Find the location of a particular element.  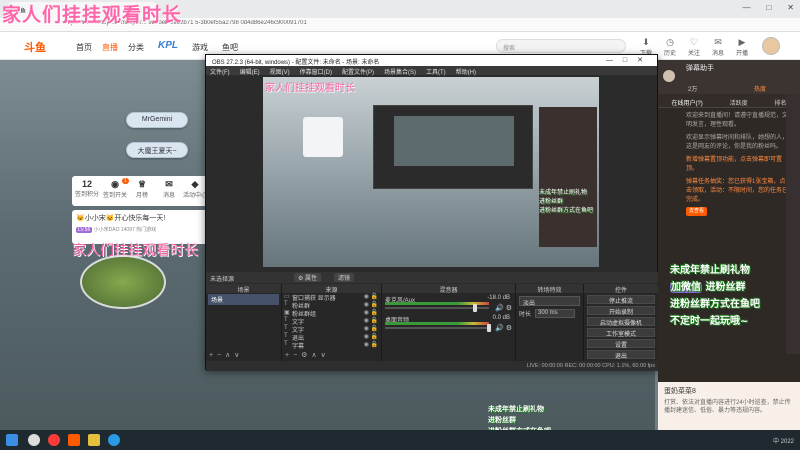

filters-button: 滤镜 is located at coordinates (344, 277).